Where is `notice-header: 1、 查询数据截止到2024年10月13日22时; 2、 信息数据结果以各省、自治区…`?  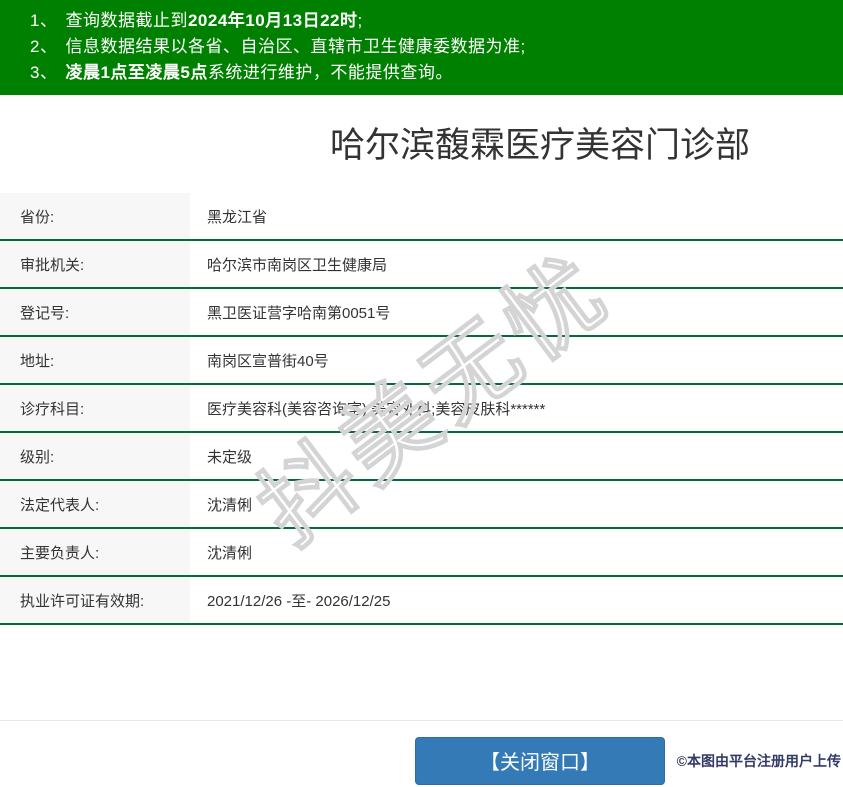
notice-header: 1、 查询数据截止到2024年10月13日22时; 2、 信息数据结果以各省、自治区… is located at coordinates (421, 47).